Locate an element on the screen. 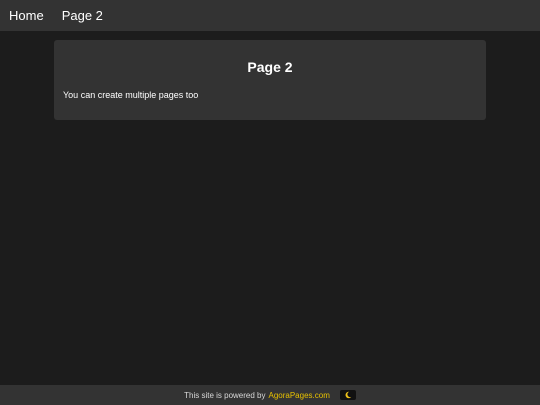 The image size is (540, 405). moon-icon is located at coordinates (348, 395).